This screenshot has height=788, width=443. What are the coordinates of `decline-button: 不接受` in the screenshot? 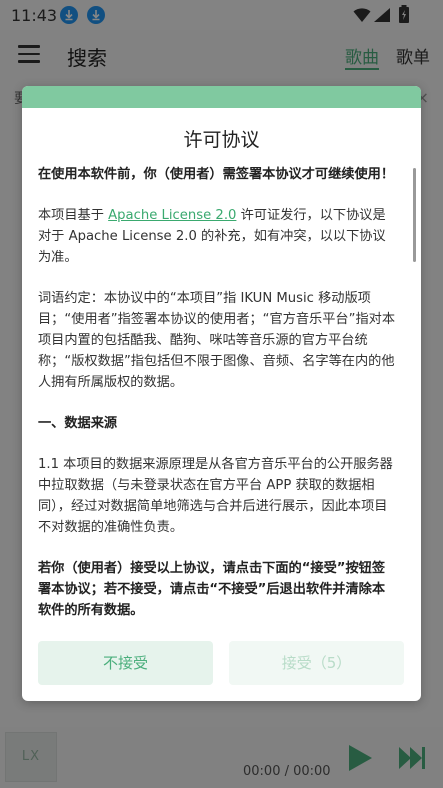 It's located at (125, 663).